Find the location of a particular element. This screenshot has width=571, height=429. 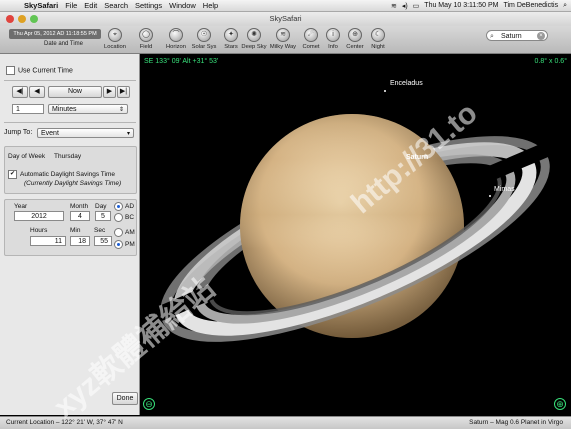

minimize-window-button is located at coordinates (22, 19).